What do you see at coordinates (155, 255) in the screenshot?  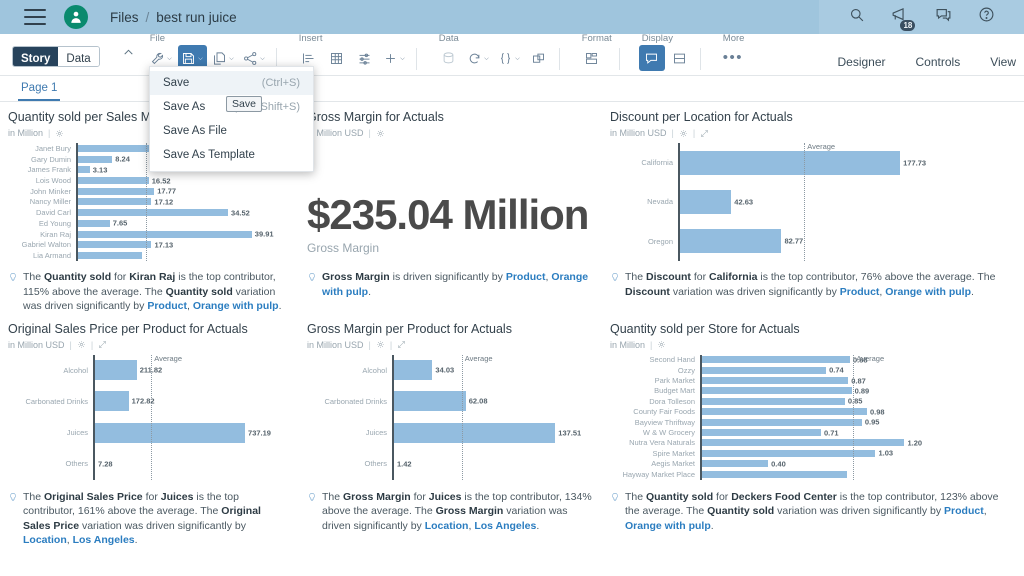 I see `bar-row: Lia Armand` at bounding box center [155, 255].